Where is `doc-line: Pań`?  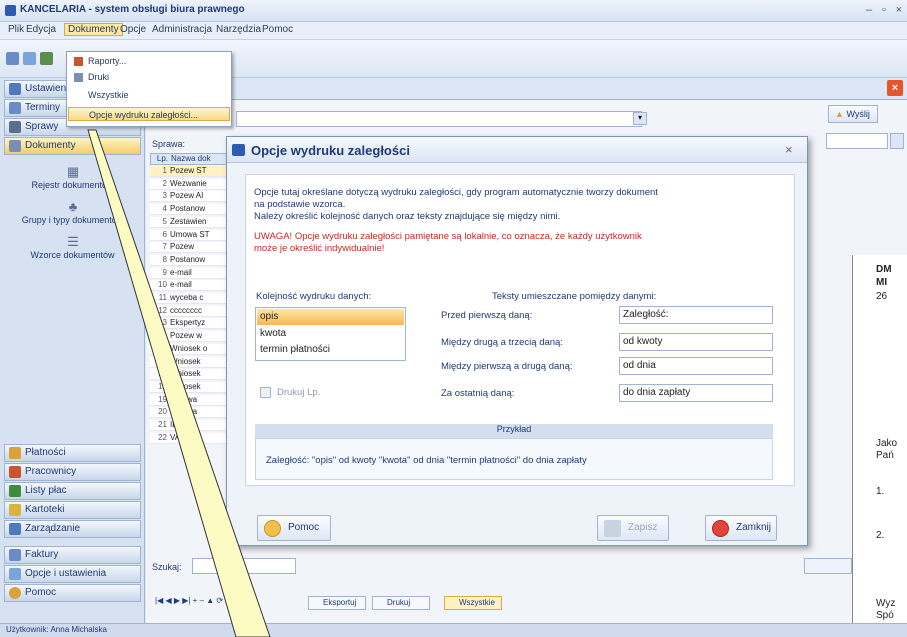
doc-line: Pań is located at coordinates (885, 455).